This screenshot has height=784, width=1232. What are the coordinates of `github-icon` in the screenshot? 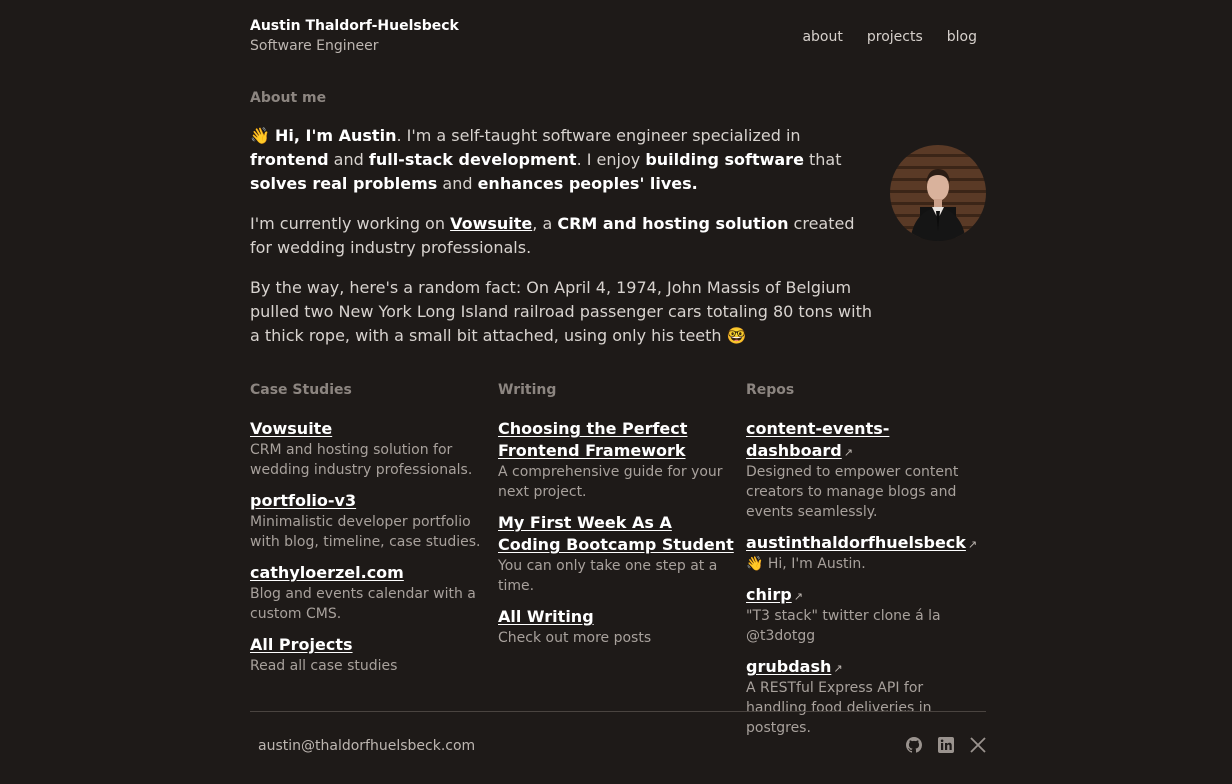 It's located at (914, 745).